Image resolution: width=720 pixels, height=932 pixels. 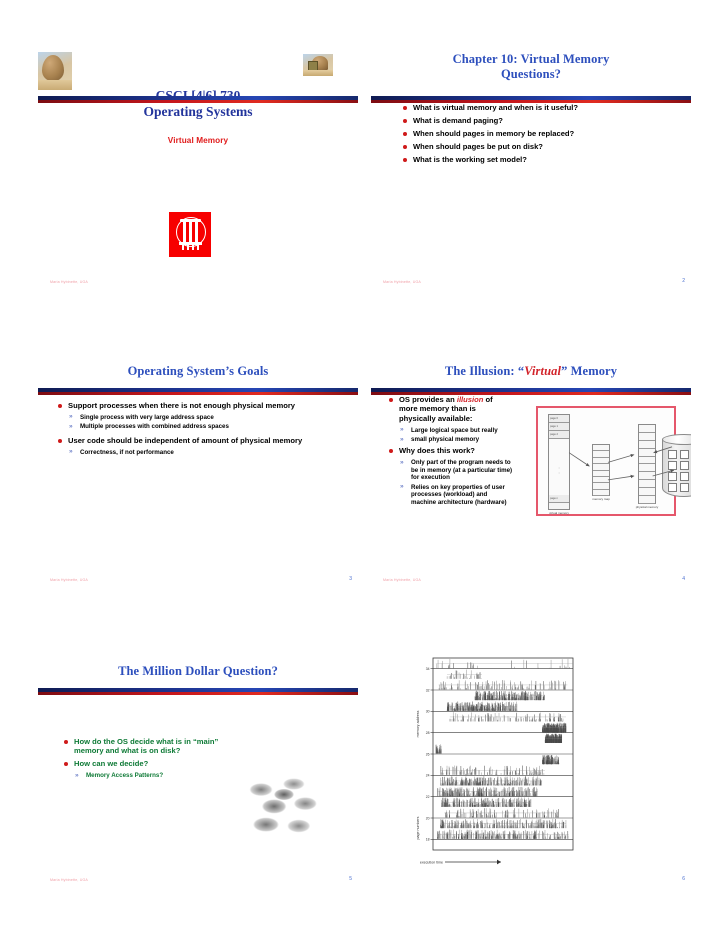 What do you see at coordinates (683, 579) in the screenshot?
I see `slide-number: 4` at bounding box center [683, 579].